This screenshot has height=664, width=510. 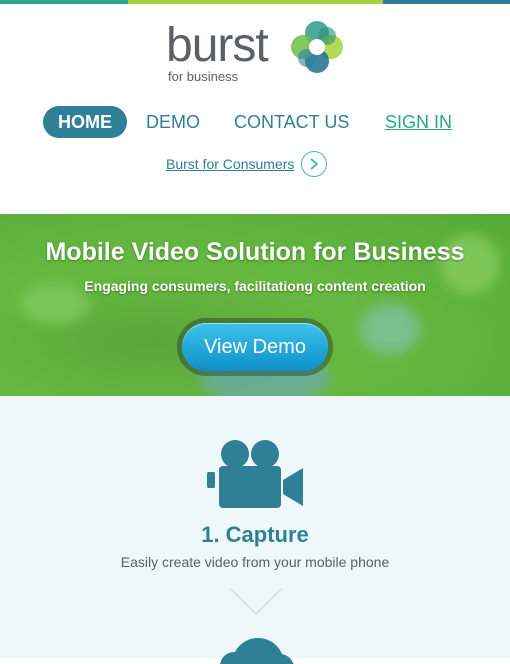 What do you see at coordinates (255, 252) in the screenshot?
I see `hero-title: Mobile Video Solution for Business` at bounding box center [255, 252].